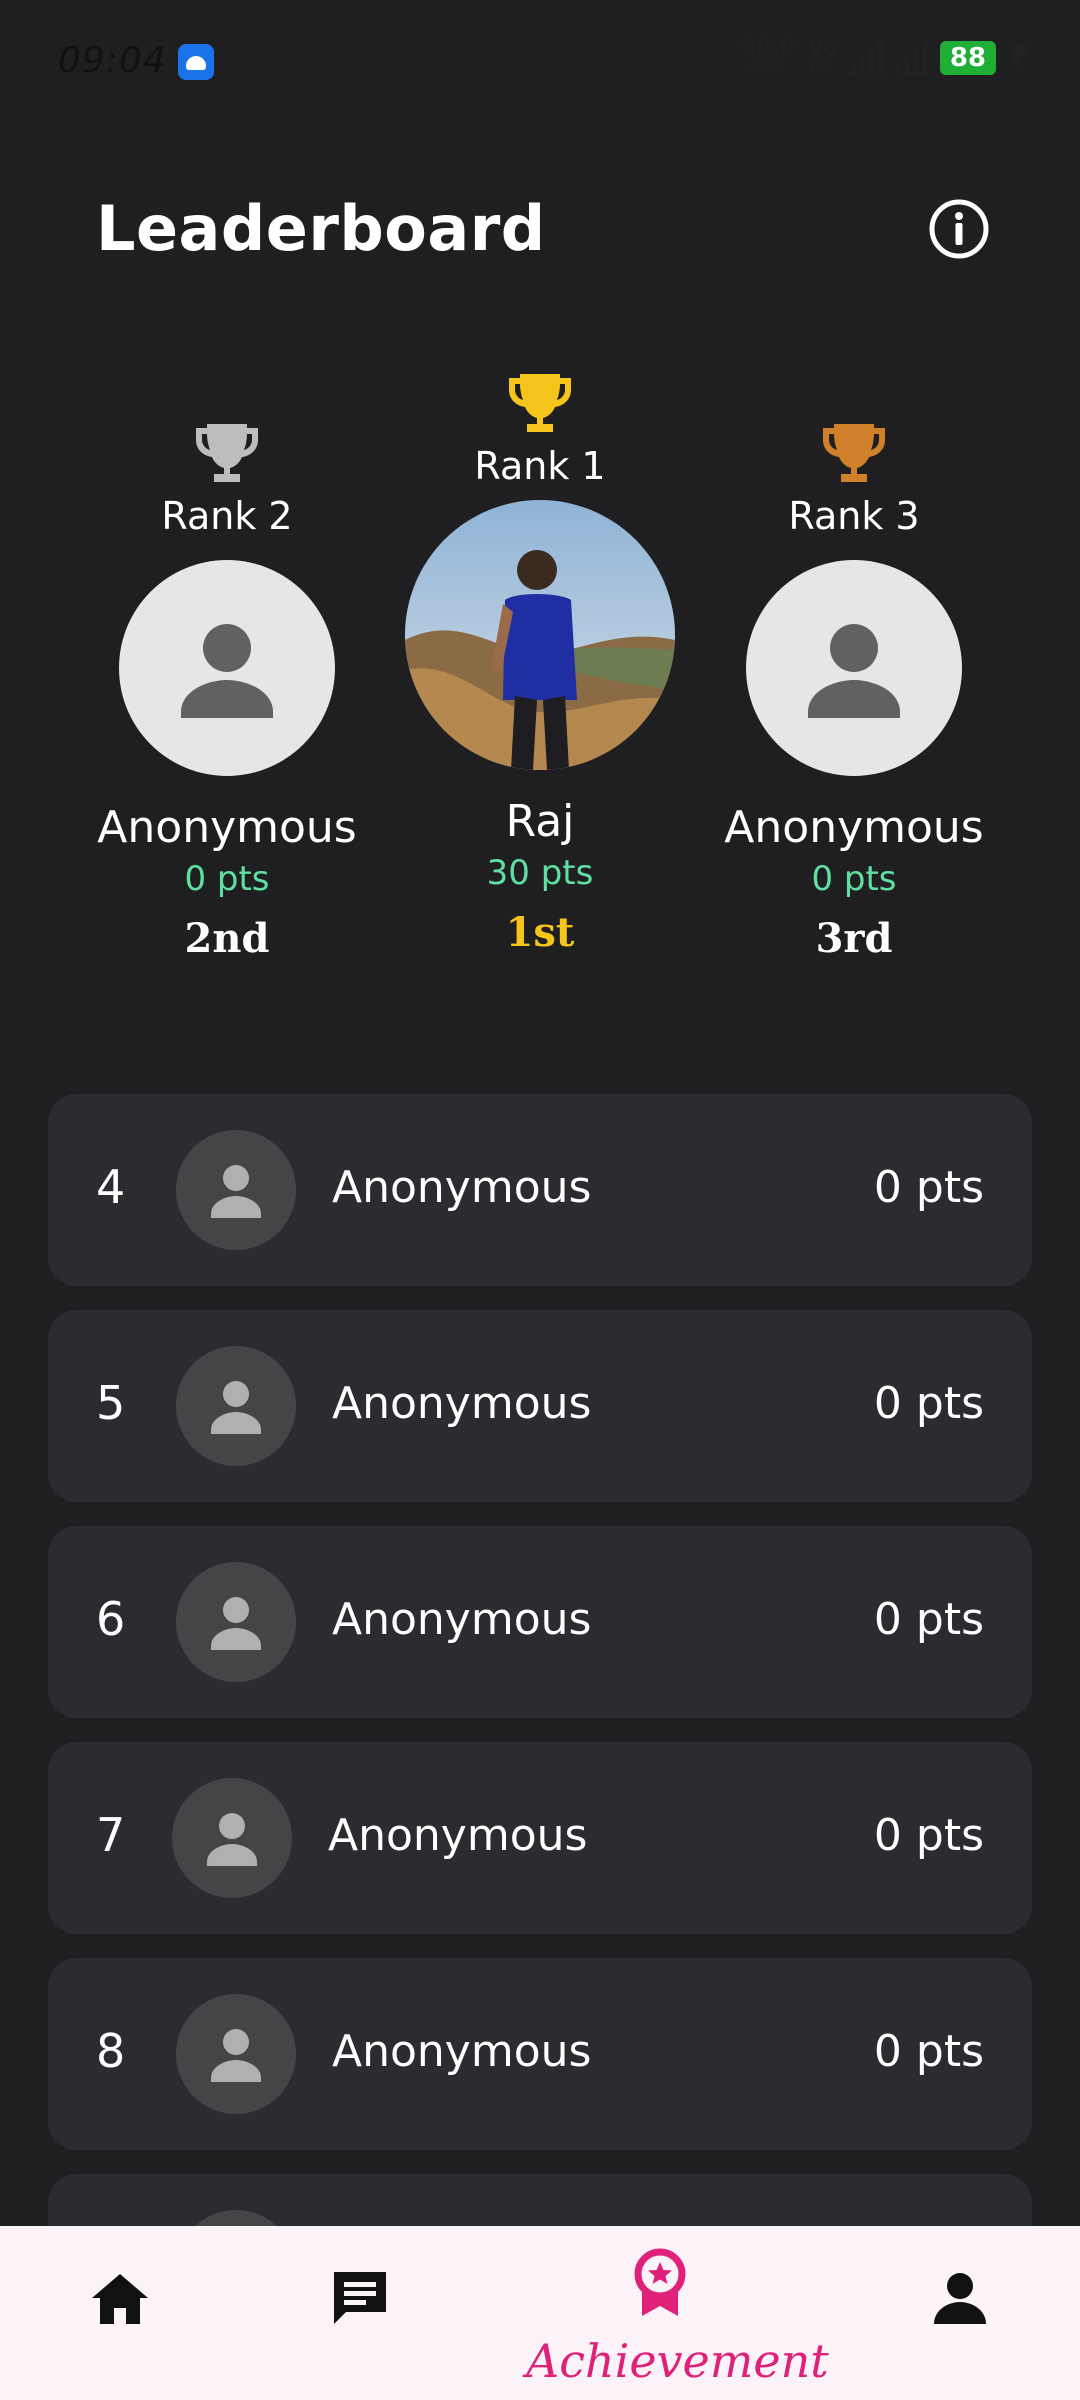 The width and height of the screenshot is (1080, 2400). I want to click on home-icon, so click(120, 2299).